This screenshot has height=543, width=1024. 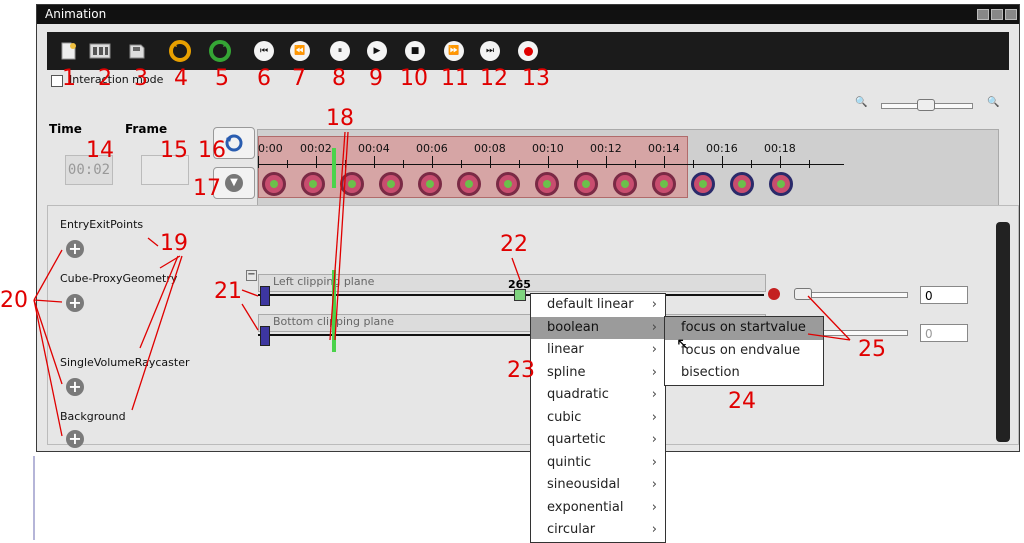 What do you see at coordinates (521, 370) in the screenshot?
I see `annotation-23: 23` at bounding box center [521, 370].